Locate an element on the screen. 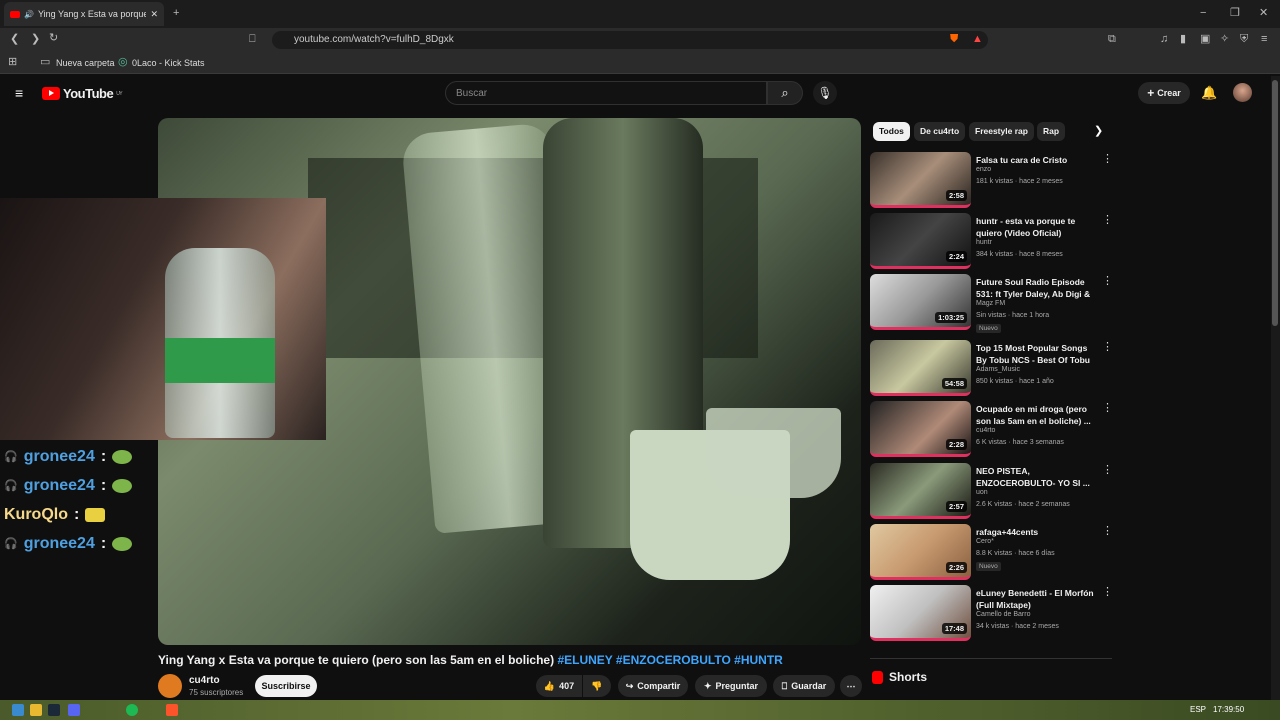 The width and height of the screenshot is (1280, 720). wallet-icon: ▣ is located at coordinates (1205, 39).